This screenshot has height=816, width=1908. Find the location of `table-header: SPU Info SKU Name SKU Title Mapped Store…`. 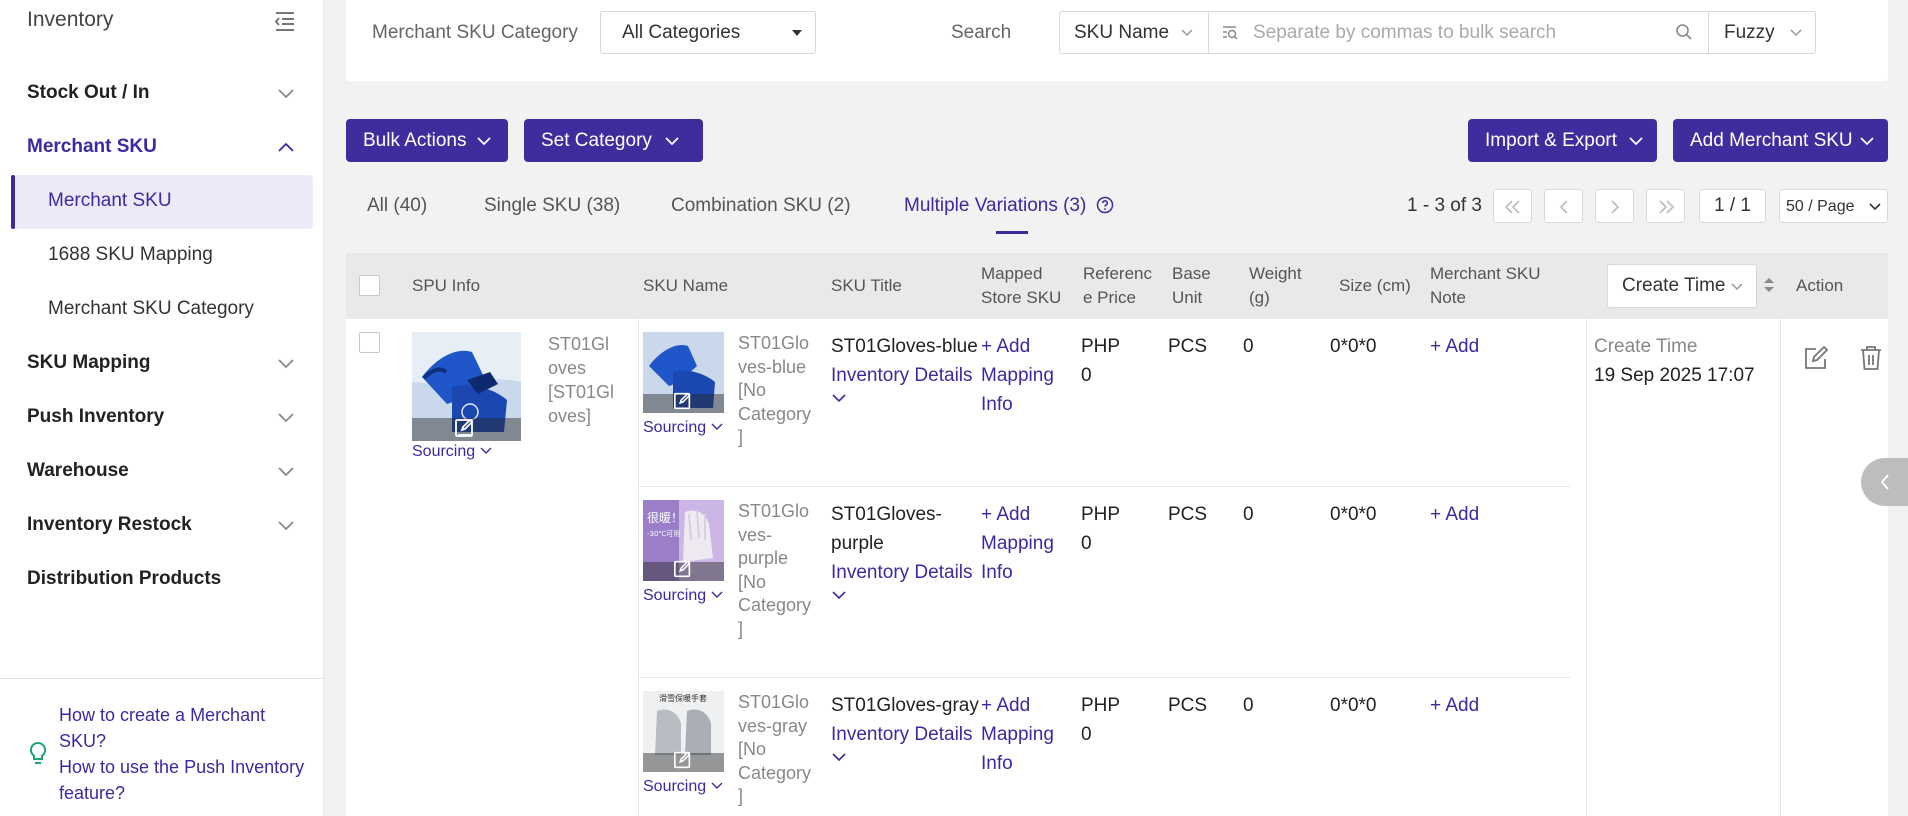

table-header: SPU Info SKU Name SKU Title Mapped Store… is located at coordinates (1117, 286).